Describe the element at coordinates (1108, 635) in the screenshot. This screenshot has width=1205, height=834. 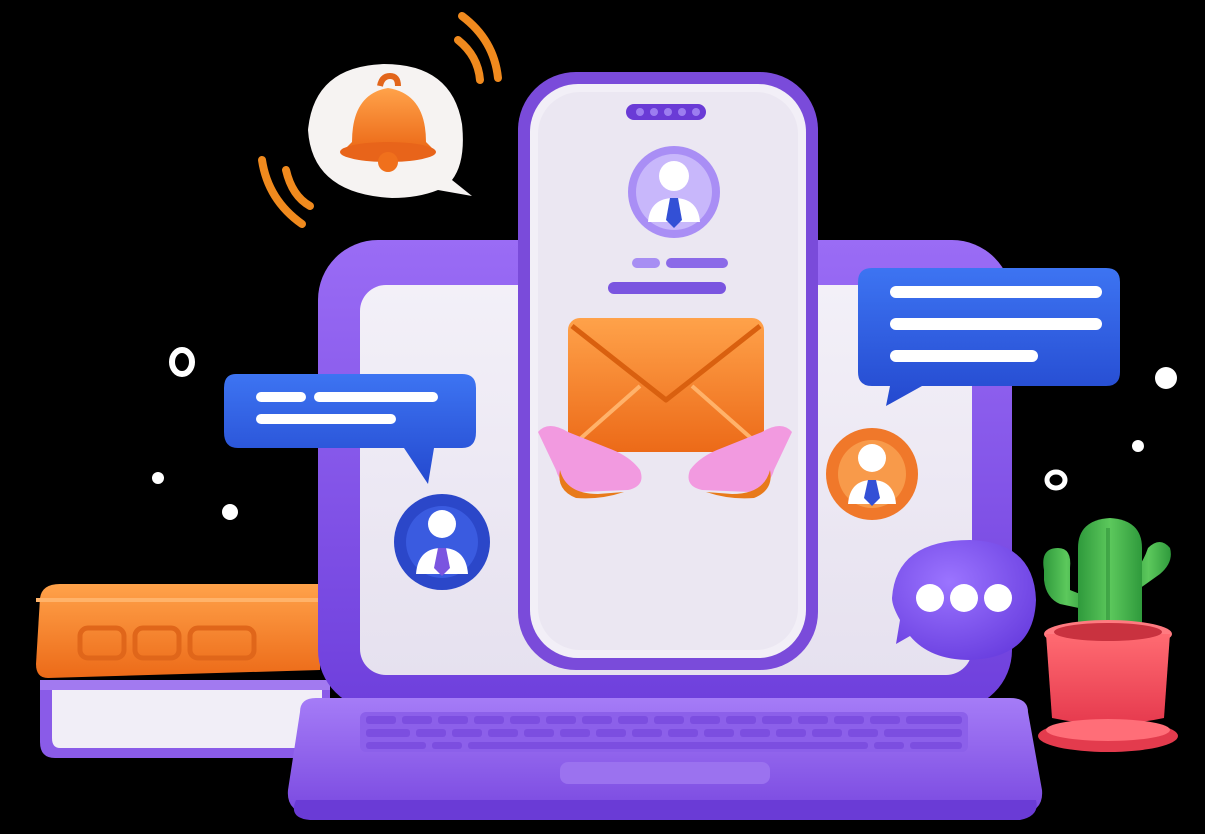
I see `cactus-icon` at that location.